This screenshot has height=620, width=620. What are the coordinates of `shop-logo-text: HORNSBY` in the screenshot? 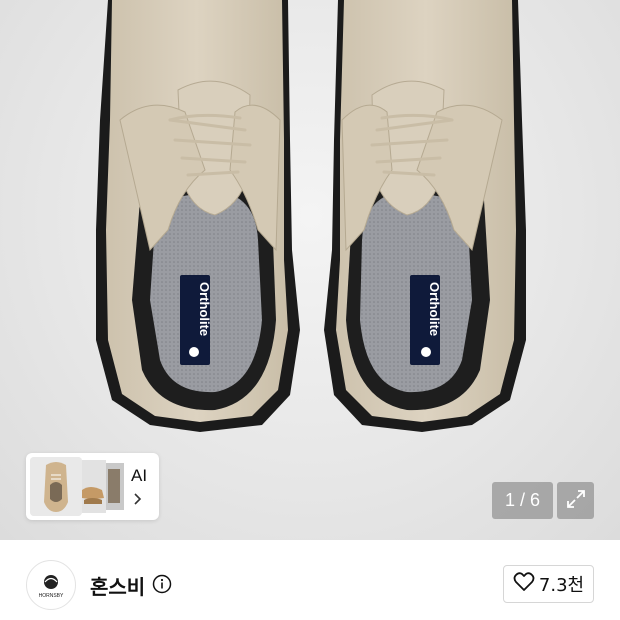 It's located at (51, 596).